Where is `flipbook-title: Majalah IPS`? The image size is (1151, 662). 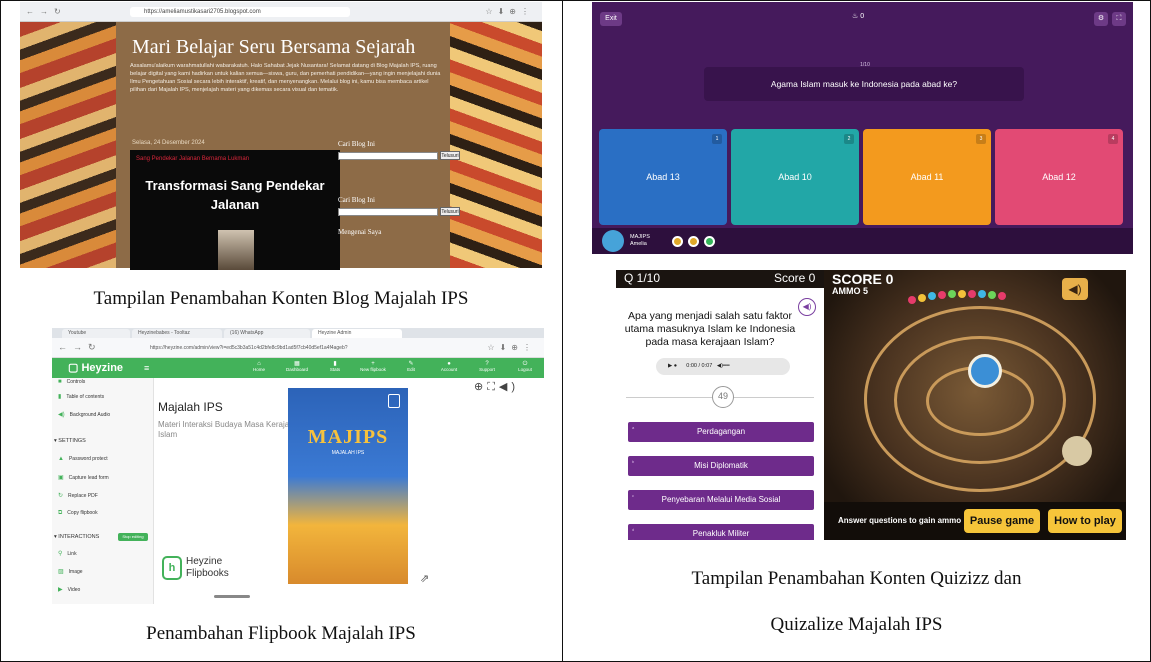
flipbook-title: Majalah IPS is located at coordinates (190, 407).